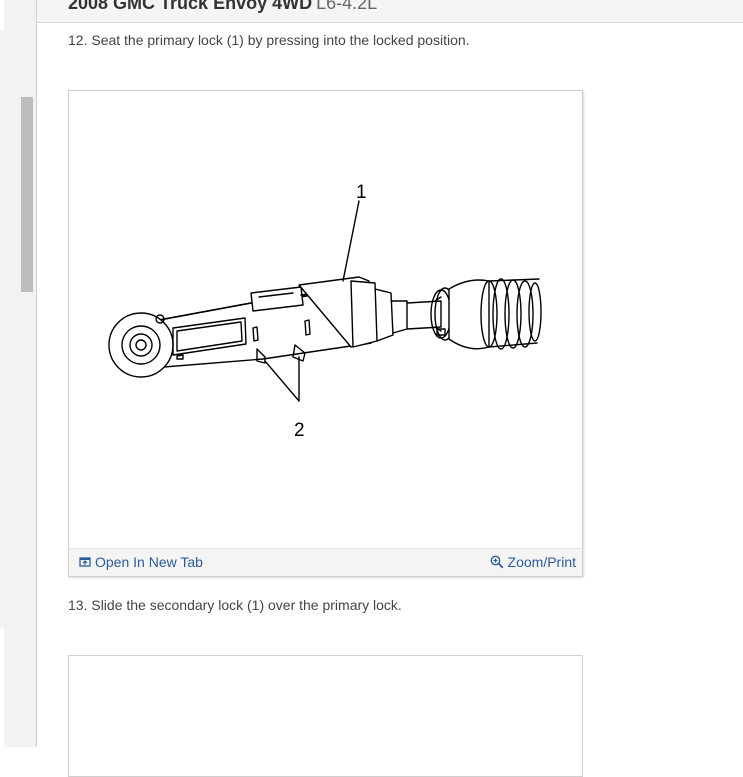 The height and width of the screenshot is (777, 743). I want to click on open-in-new-tab-icon, so click(85, 562).